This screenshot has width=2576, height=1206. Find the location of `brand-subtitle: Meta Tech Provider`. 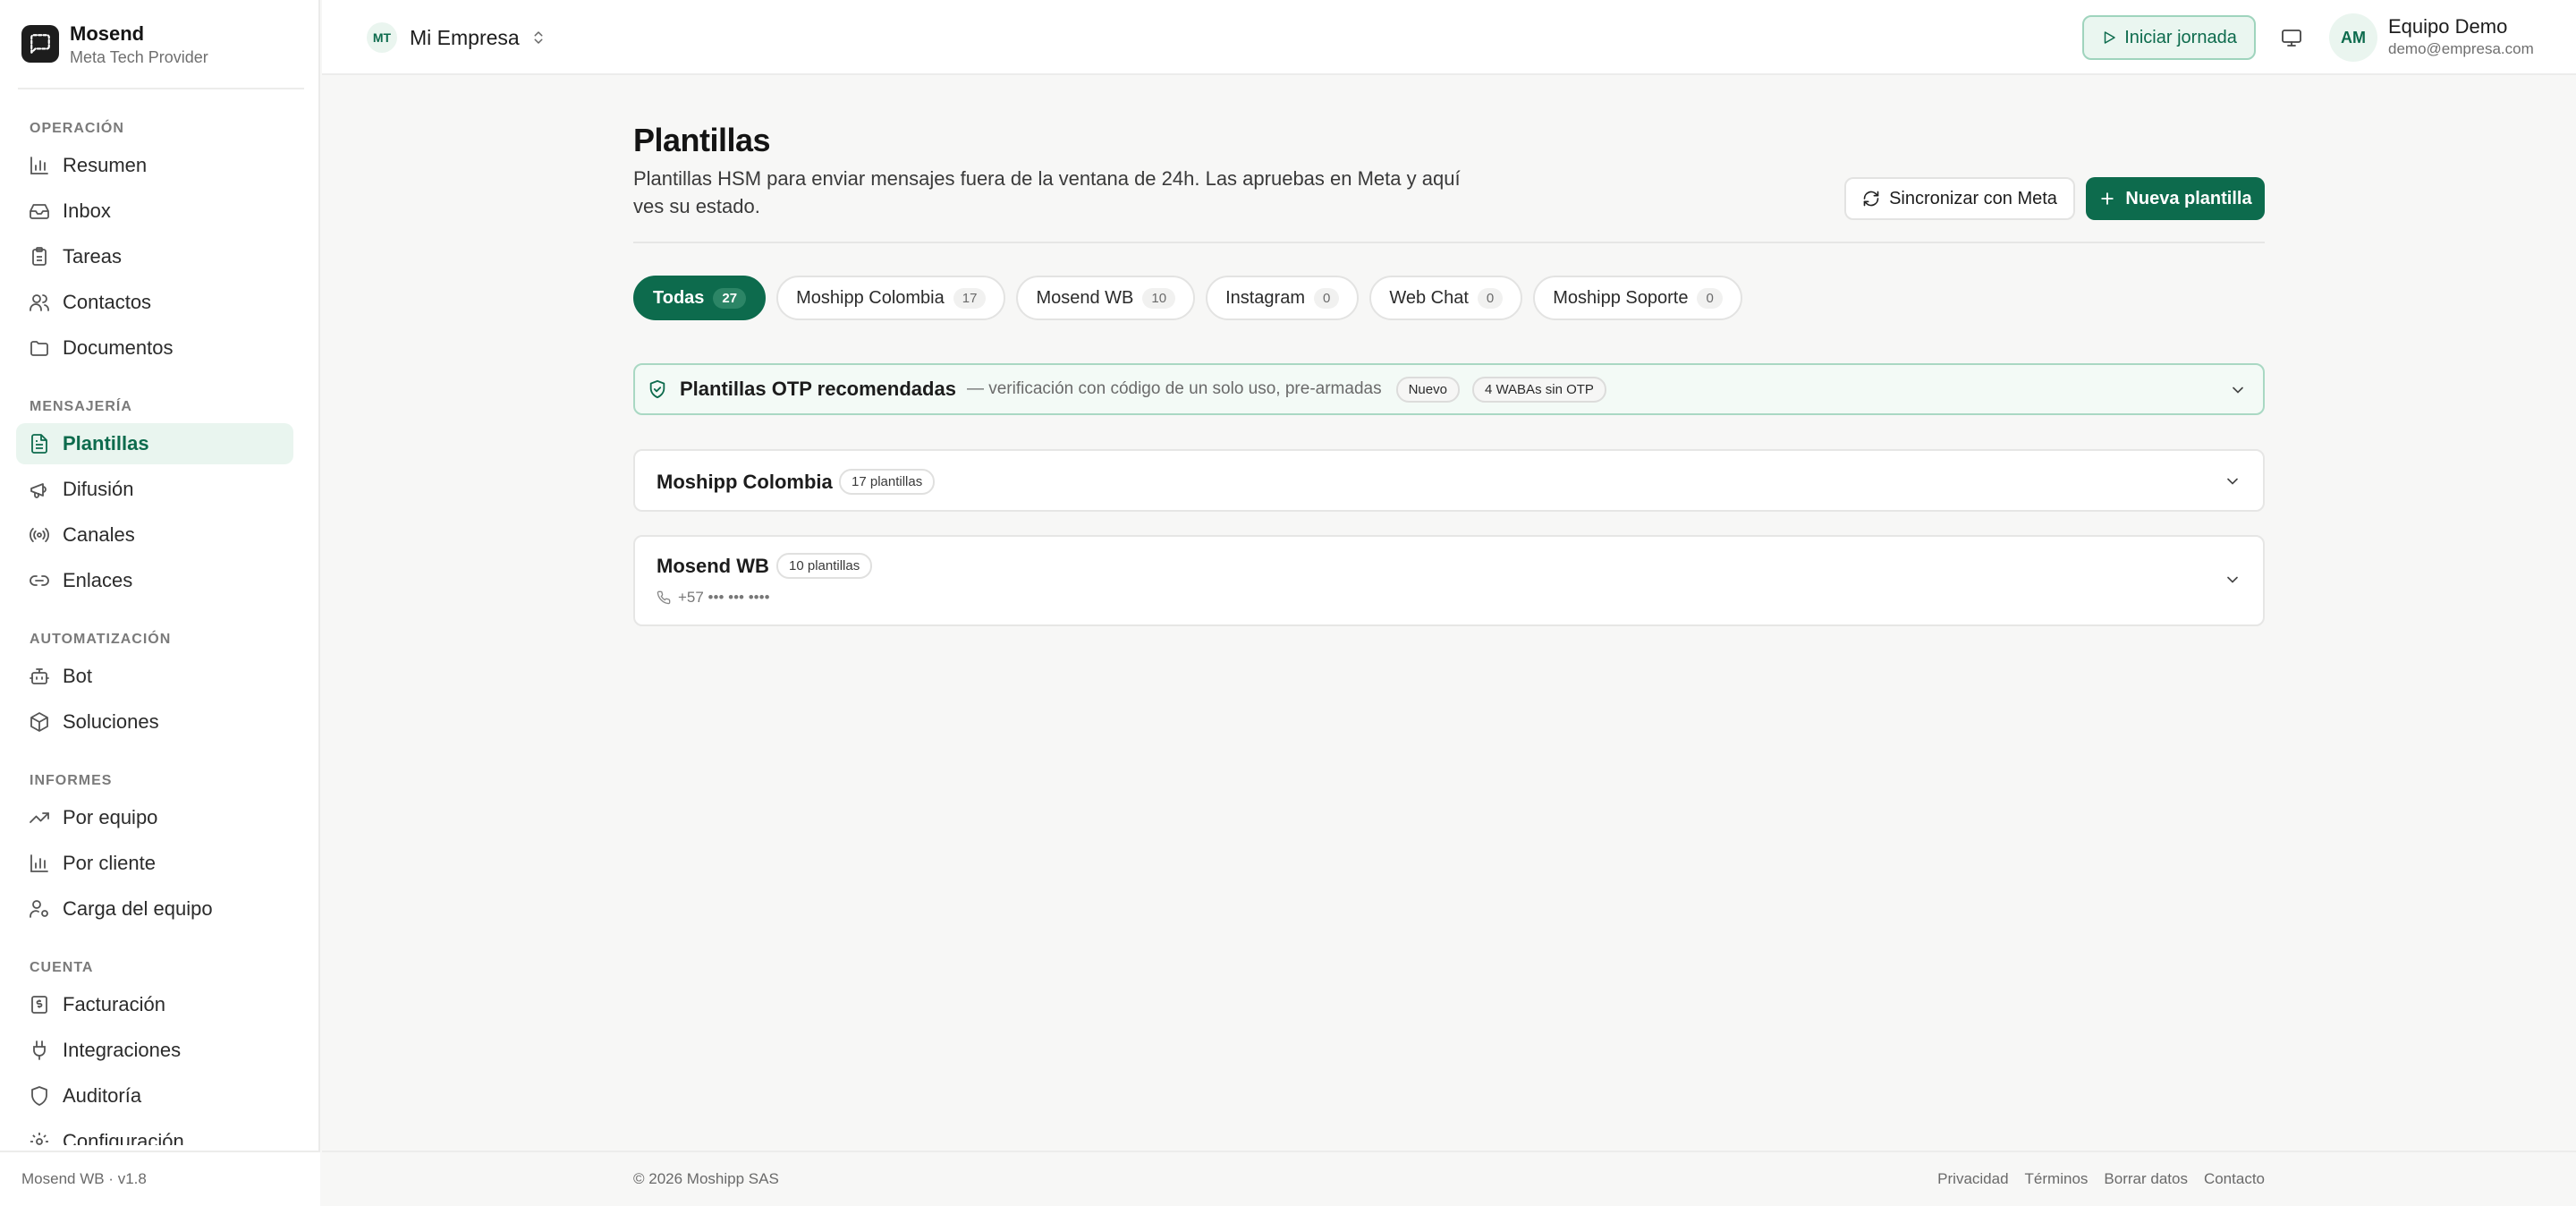

brand-subtitle: Meta Tech Provider is located at coordinates (139, 57).